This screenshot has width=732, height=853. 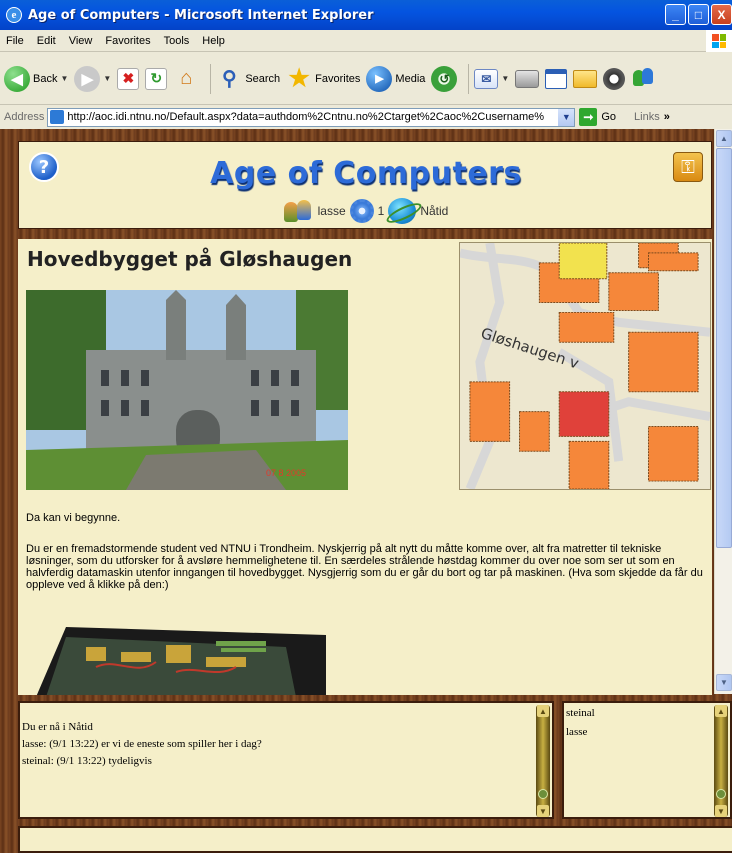 What do you see at coordinates (229, 79) in the screenshot?
I see `search-icon: ⚲` at bounding box center [229, 79].